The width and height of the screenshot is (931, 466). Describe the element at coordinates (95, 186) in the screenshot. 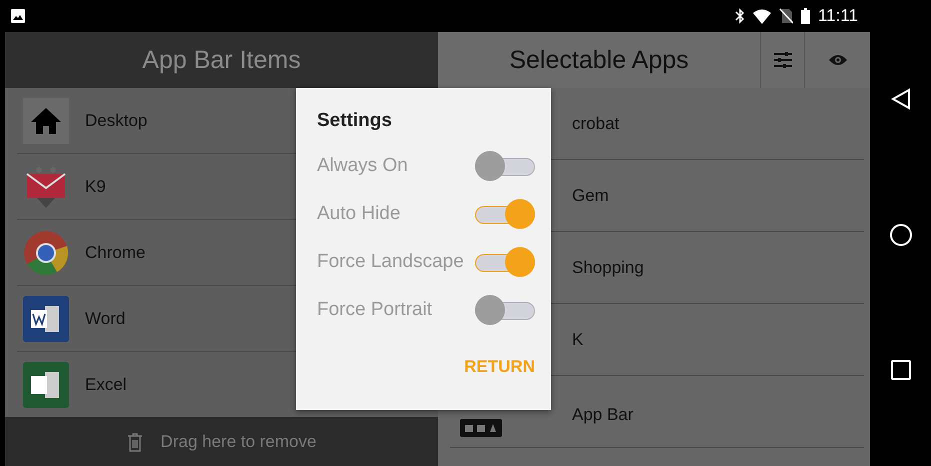

I see `app-name: K9` at that location.